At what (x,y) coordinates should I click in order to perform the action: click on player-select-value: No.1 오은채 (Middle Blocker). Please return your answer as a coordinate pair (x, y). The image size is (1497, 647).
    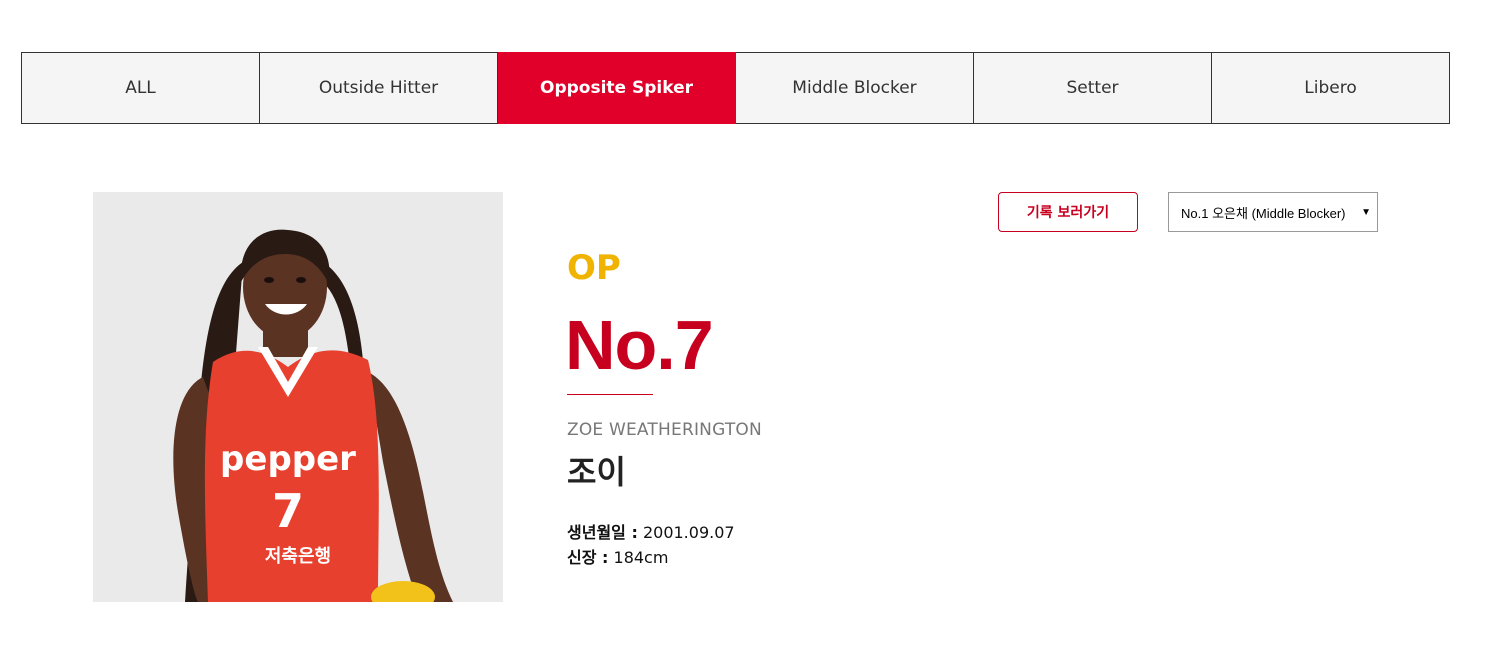
    Looking at the image, I should click on (1263, 213).